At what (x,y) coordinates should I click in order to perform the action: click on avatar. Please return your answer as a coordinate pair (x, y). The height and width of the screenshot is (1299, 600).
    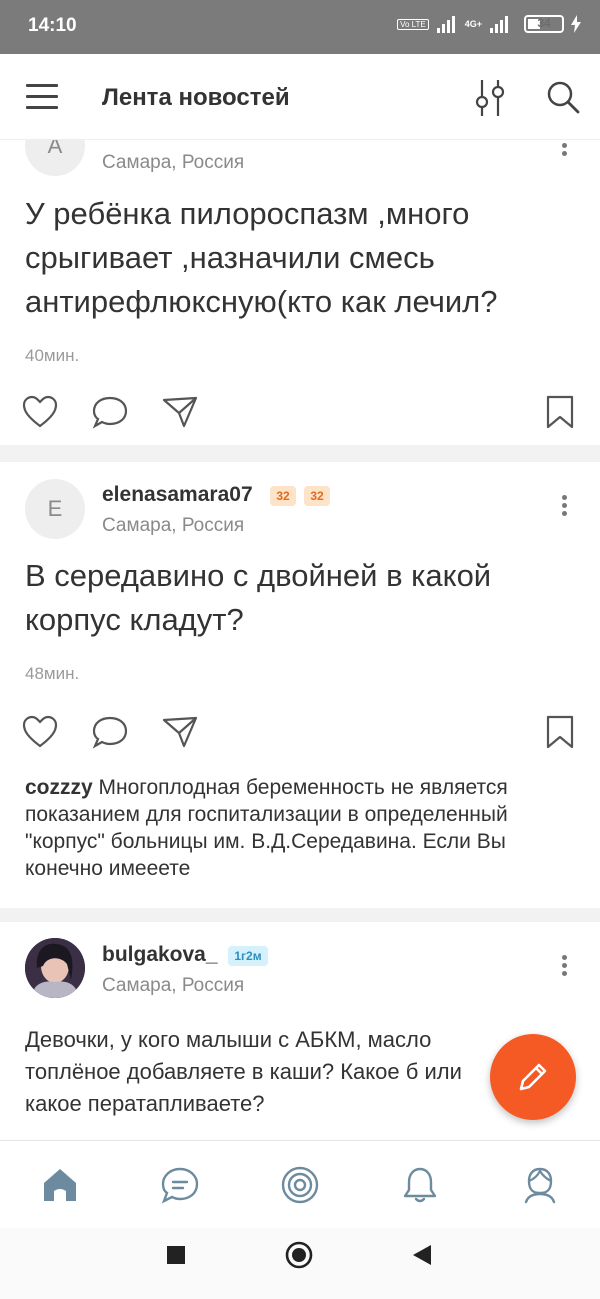
    Looking at the image, I should click on (55, 968).